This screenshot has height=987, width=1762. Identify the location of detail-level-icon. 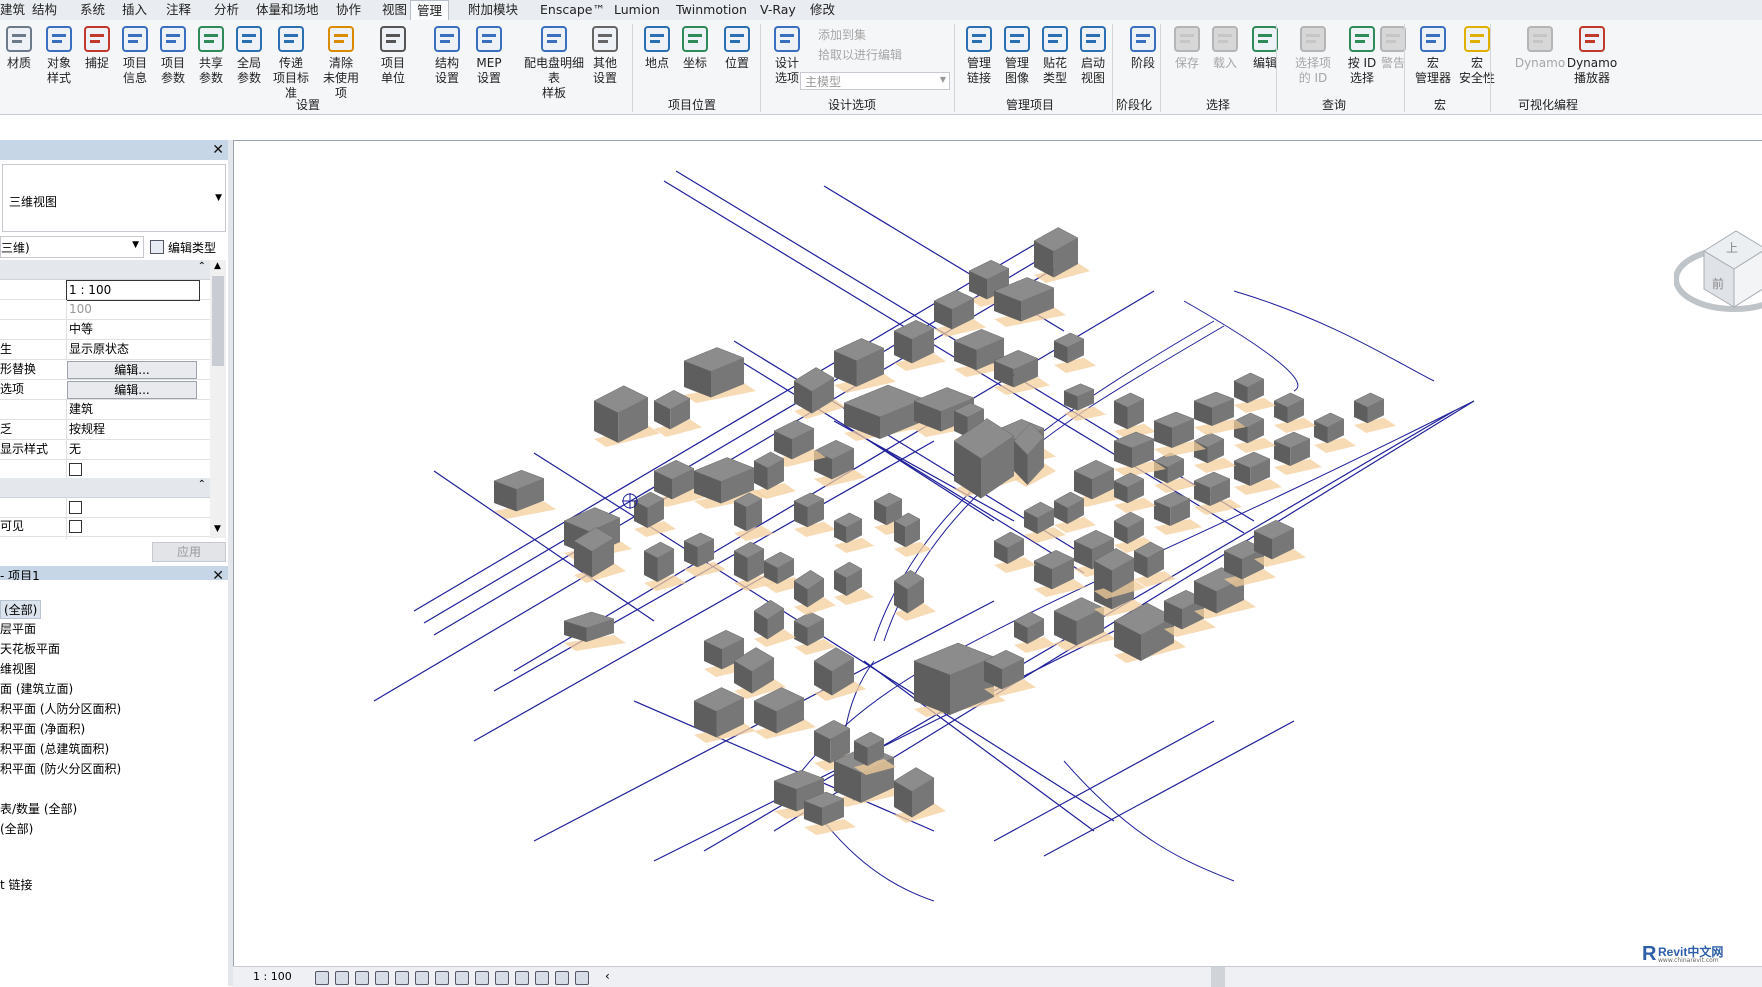
(322, 978).